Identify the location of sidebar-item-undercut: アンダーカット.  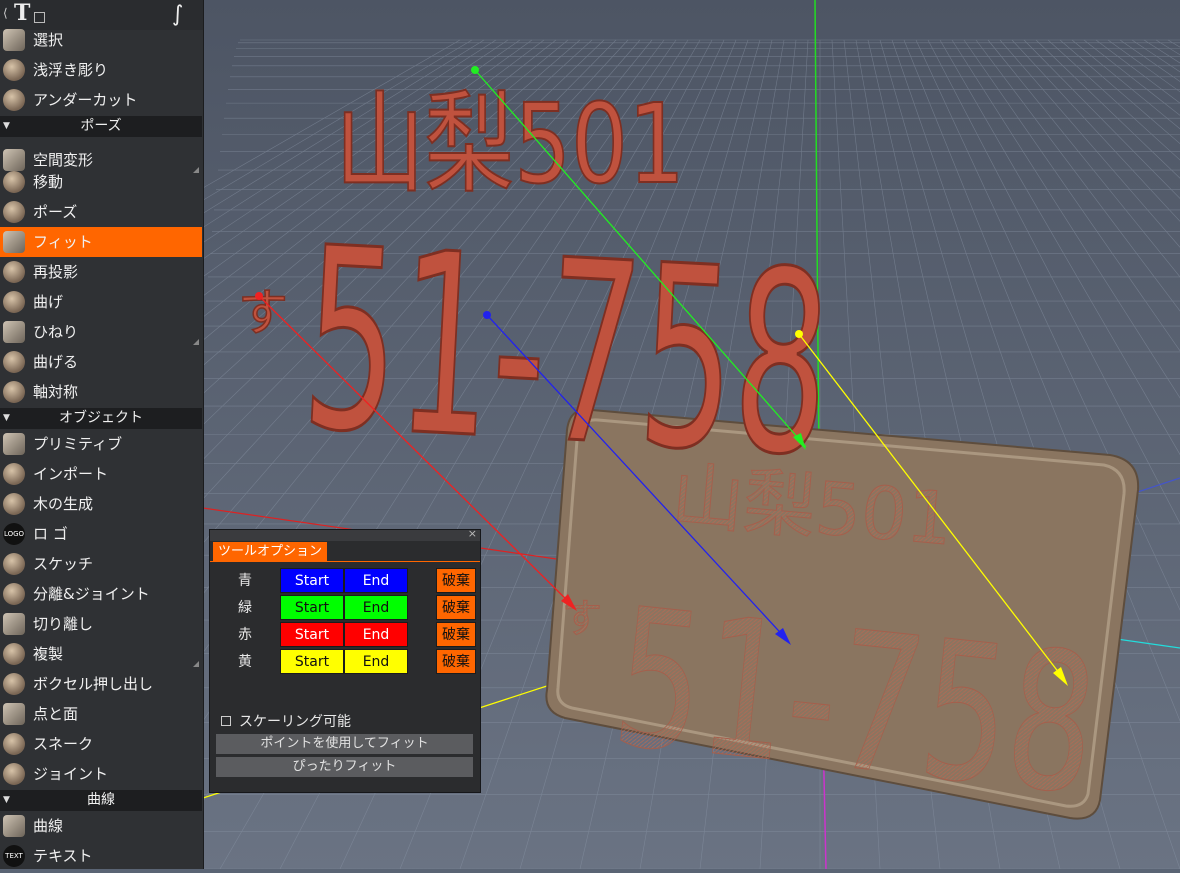
(101, 100).